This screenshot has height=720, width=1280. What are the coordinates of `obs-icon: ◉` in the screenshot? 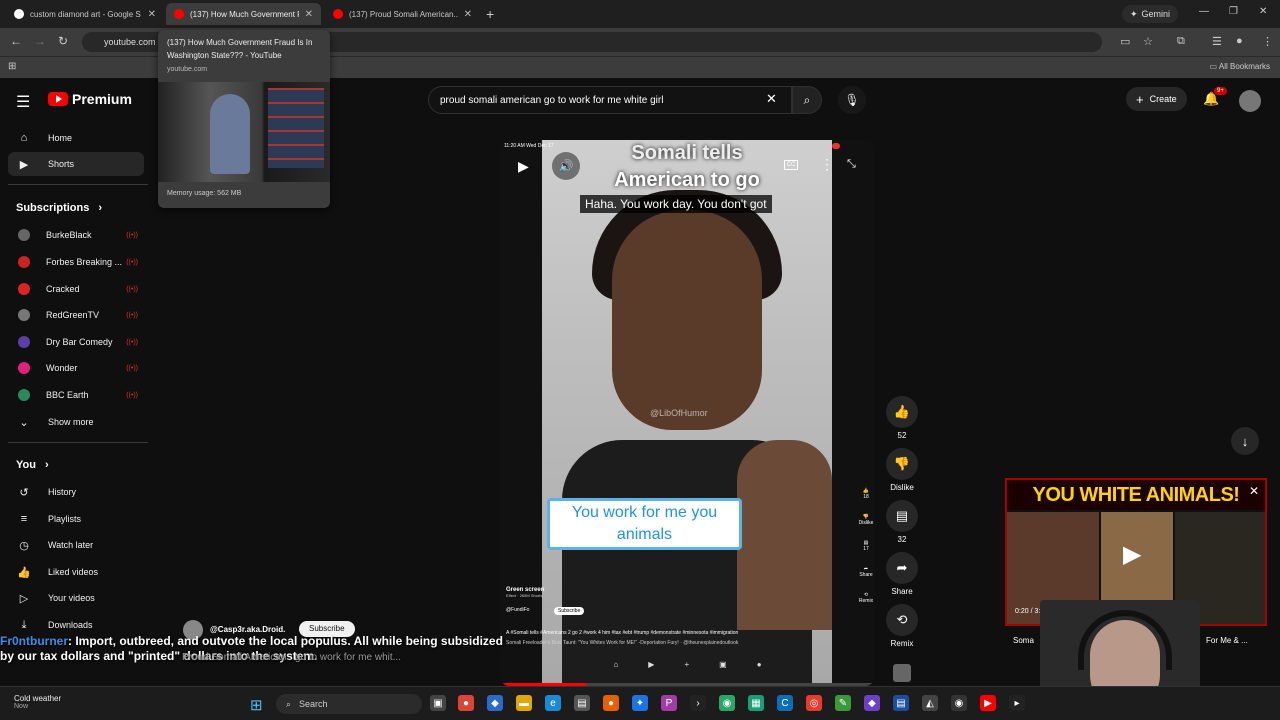 It's located at (959, 703).